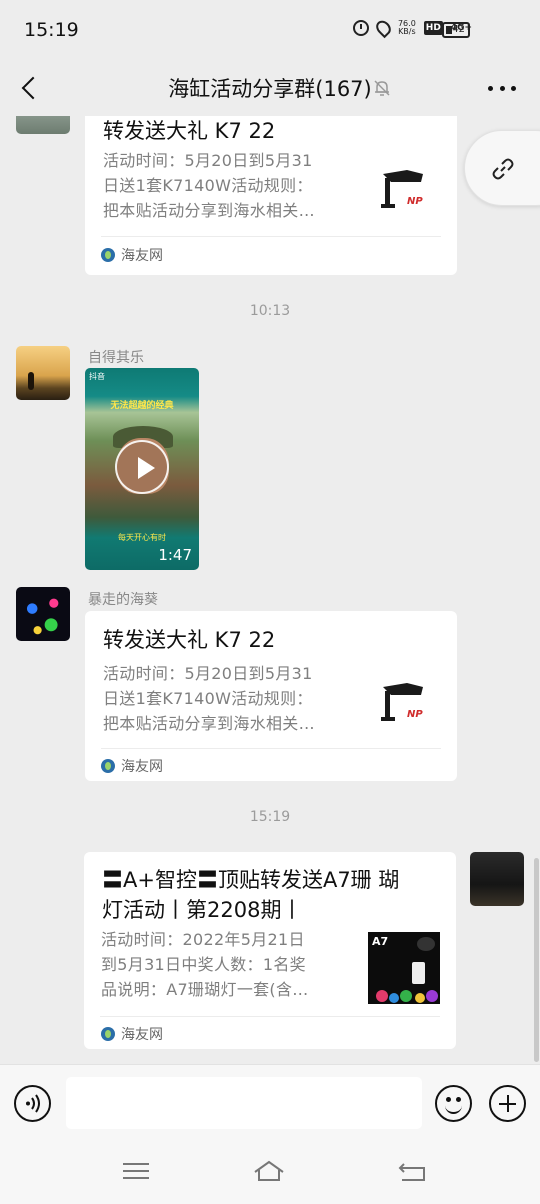 Image resolution: width=540 pixels, height=1204 pixels. I want to click on more-icon, so click(502, 88).